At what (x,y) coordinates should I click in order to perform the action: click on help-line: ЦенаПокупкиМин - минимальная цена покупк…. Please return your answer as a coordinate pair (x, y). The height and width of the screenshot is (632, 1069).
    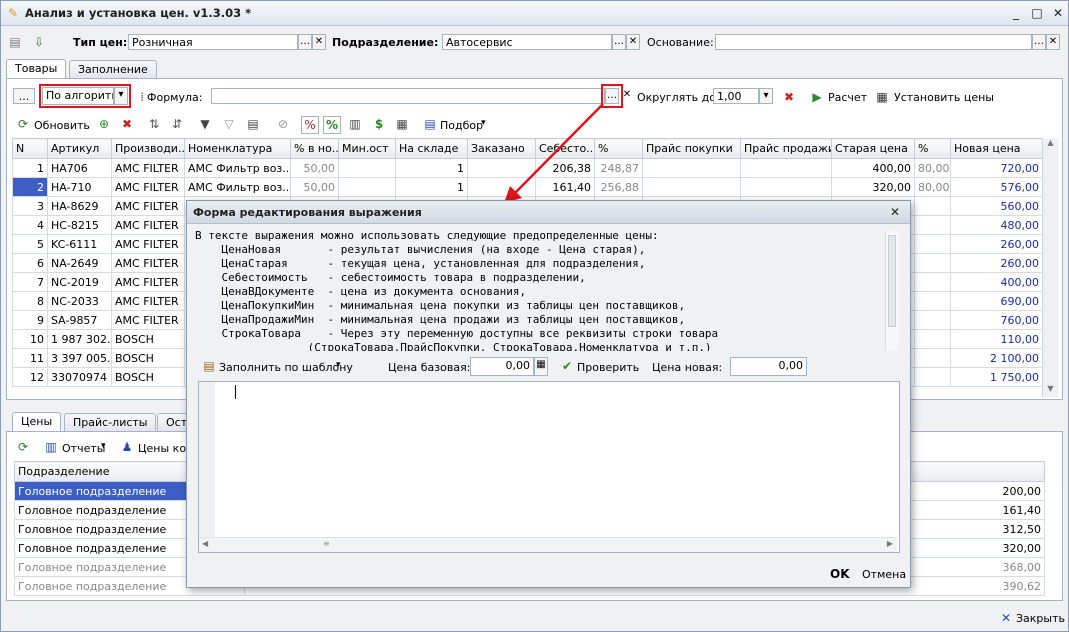
    Looking at the image, I should click on (440, 305).